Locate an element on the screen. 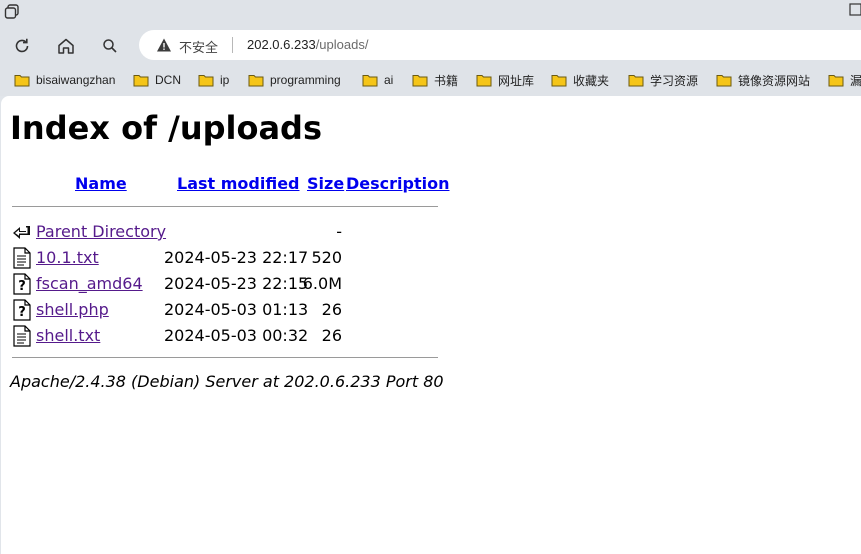  bookmark-folder: programming is located at coordinates (294, 80).